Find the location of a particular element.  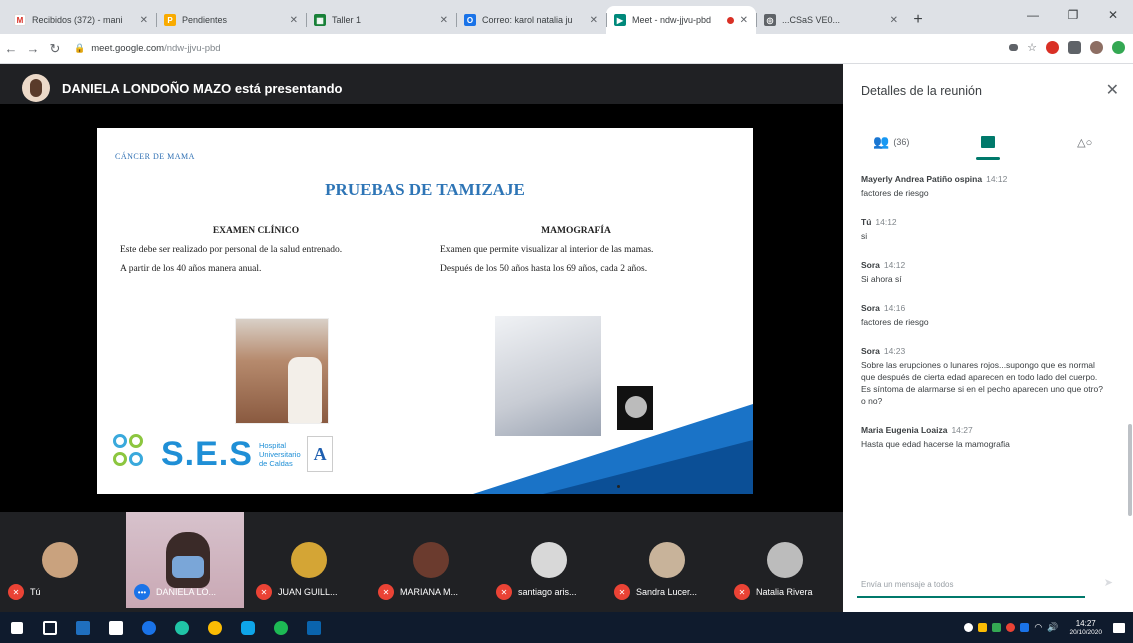

hospital-line: de Caldas is located at coordinates (275, 463).